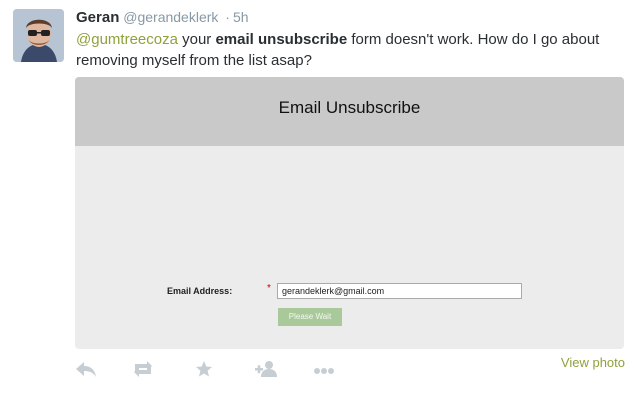 The width and height of the screenshot is (636, 403). Describe the element at coordinates (267, 371) in the screenshot. I see `follow-icon` at that location.